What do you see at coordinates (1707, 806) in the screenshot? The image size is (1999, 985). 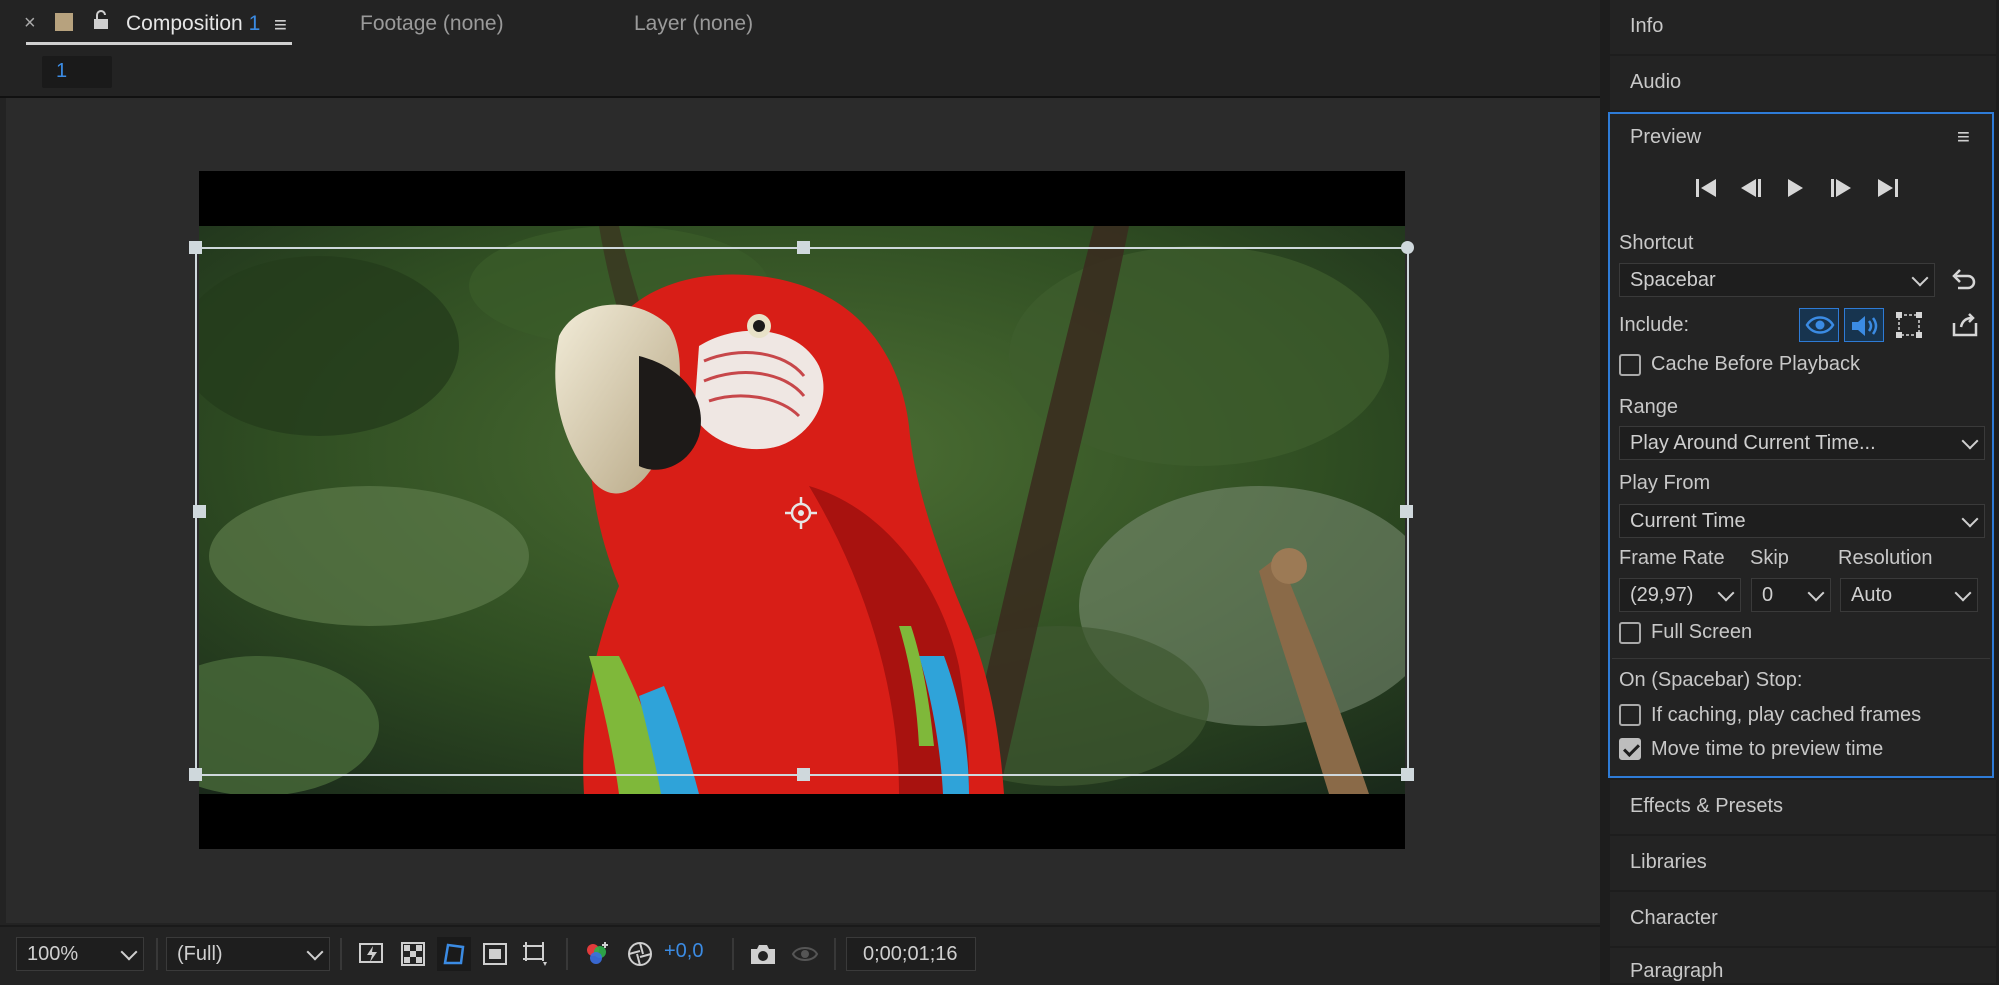 I see `panel-effects-label: Effects & Presets` at bounding box center [1707, 806].